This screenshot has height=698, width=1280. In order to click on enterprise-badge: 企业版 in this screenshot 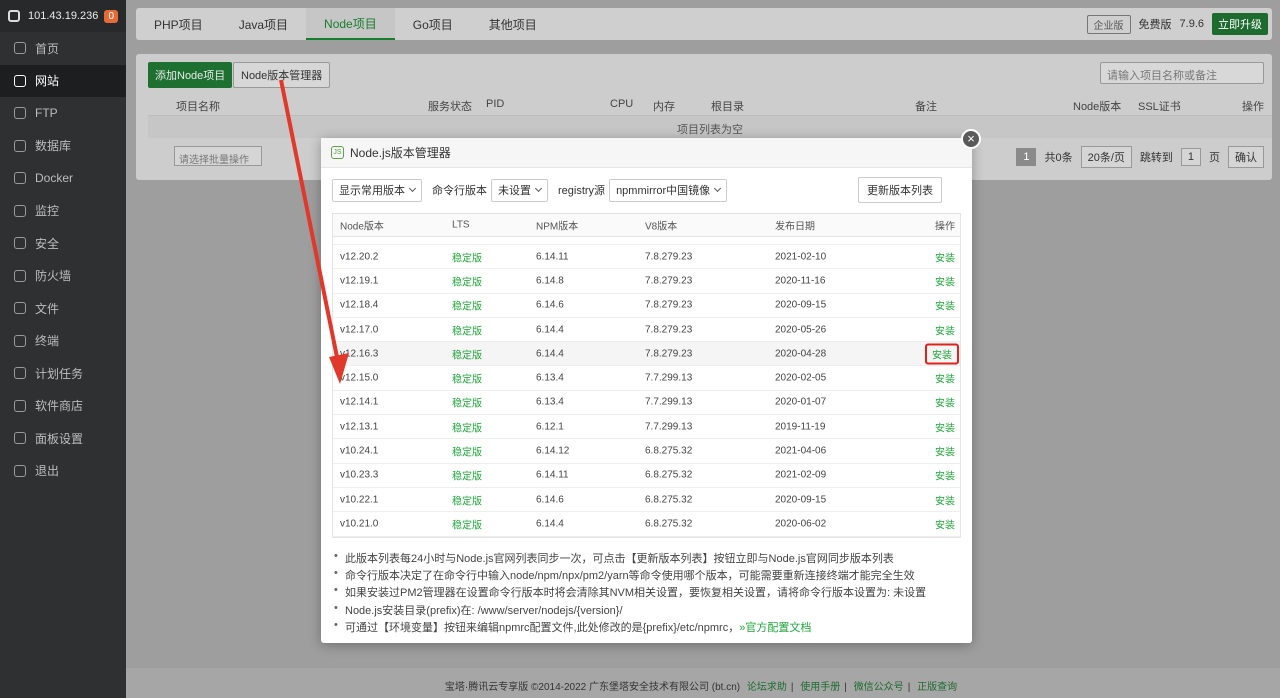, I will do `click(1108, 24)`.